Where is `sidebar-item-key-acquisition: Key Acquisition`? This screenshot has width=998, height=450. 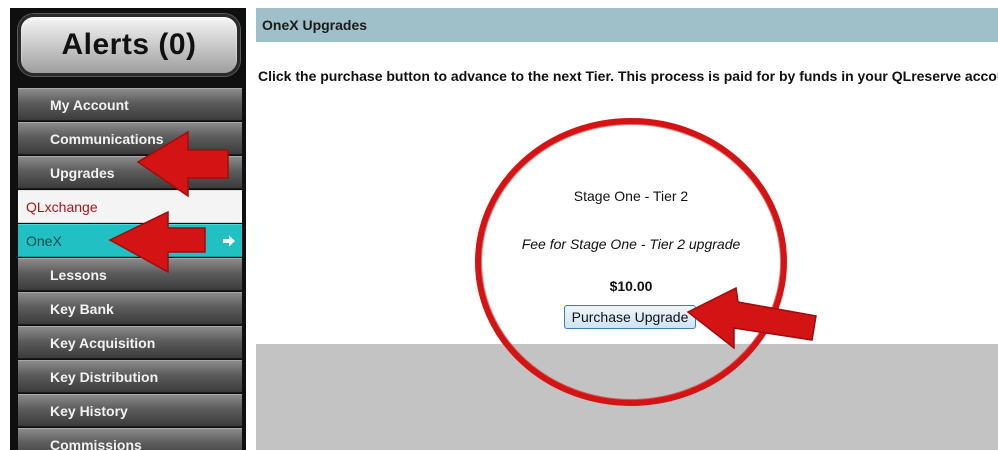 sidebar-item-key-acquisition: Key Acquisition is located at coordinates (130, 342).